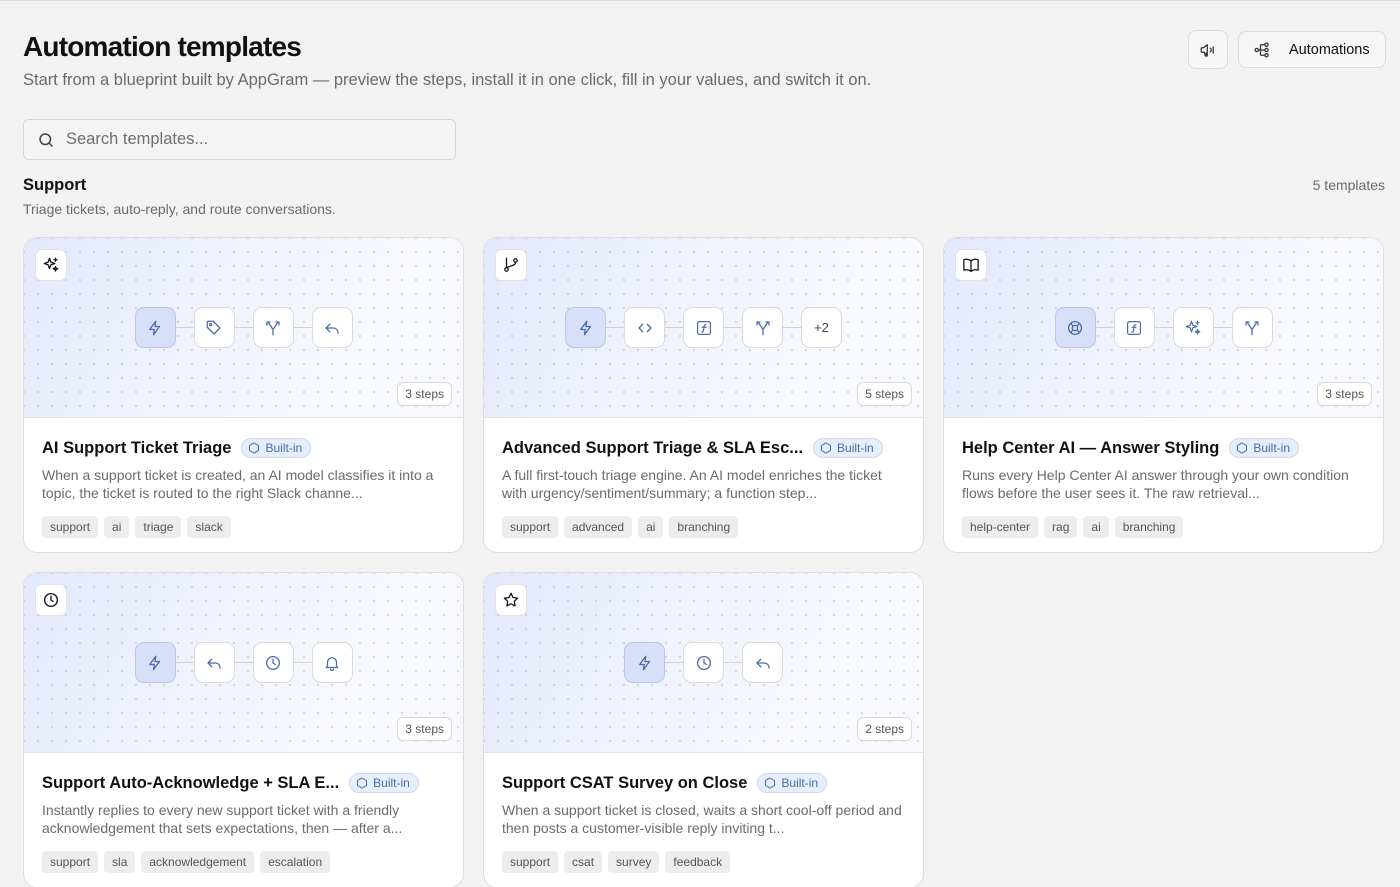 The image size is (1400, 887). Describe the element at coordinates (644, 327) in the screenshot. I see `code-icon` at that location.